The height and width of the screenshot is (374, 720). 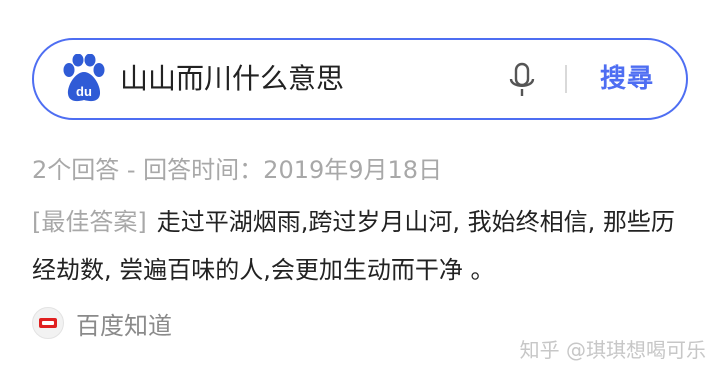 What do you see at coordinates (89, 222) in the screenshot?
I see `best-answer-tag: [最佳答案]` at bounding box center [89, 222].